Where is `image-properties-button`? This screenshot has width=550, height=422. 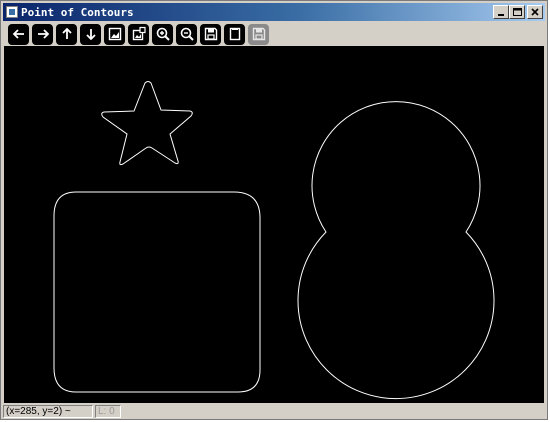
image-properties-button is located at coordinates (138, 34).